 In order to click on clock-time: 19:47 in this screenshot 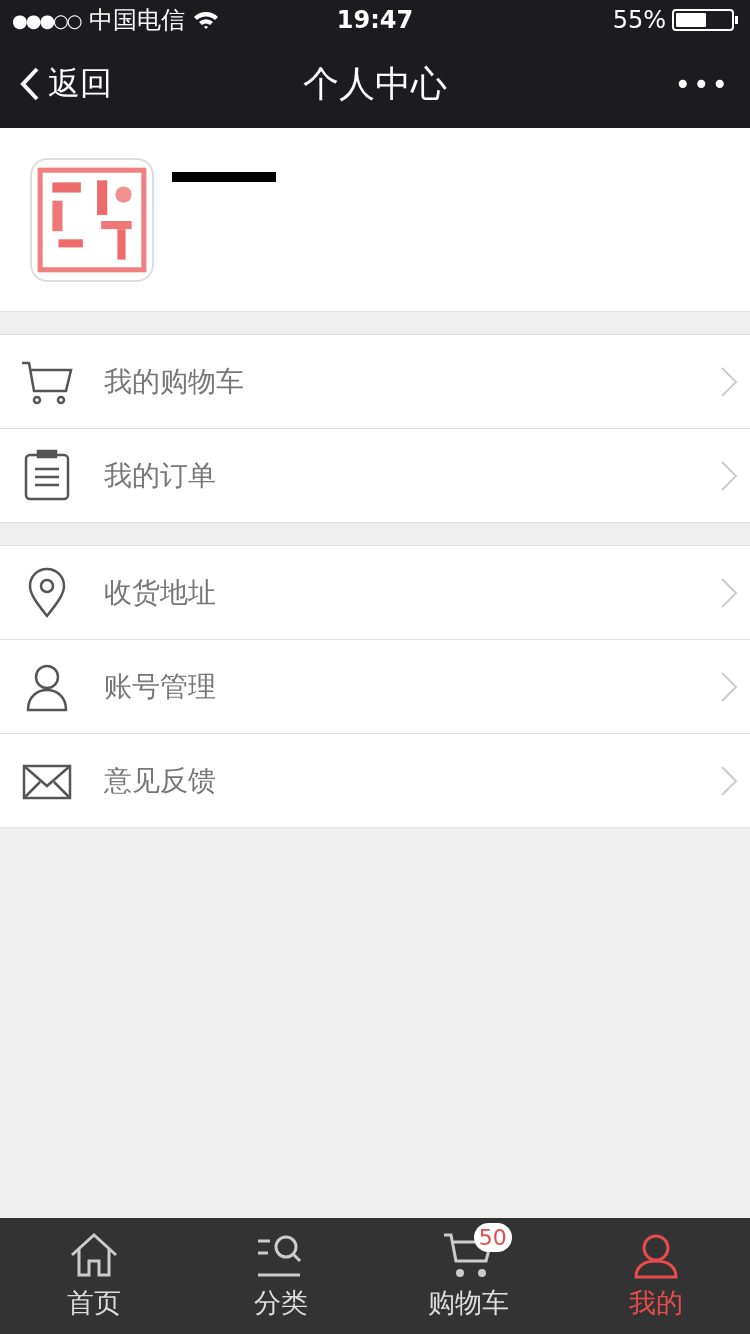, I will do `click(375, 20)`.